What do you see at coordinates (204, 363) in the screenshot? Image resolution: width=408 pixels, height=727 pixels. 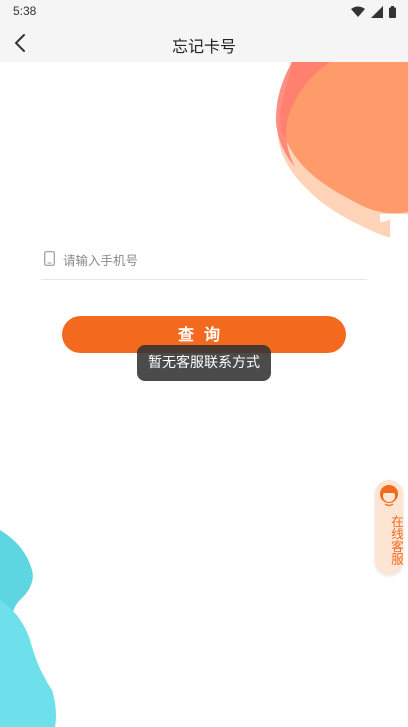 I see `toast-message: 暂无客服联系方式` at bounding box center [204, 363].